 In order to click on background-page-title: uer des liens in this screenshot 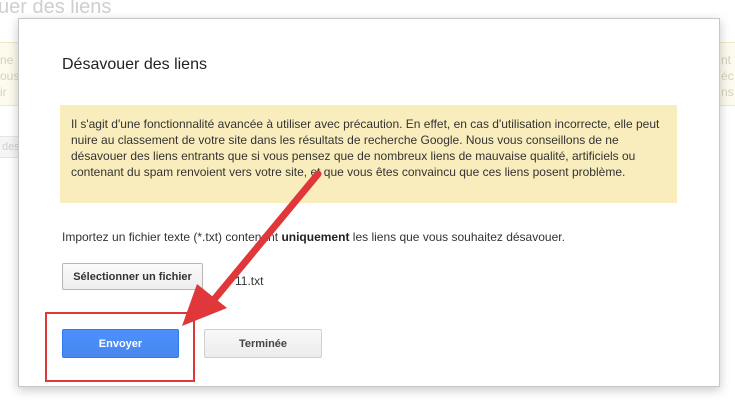, I will do `click(56, 9)`.